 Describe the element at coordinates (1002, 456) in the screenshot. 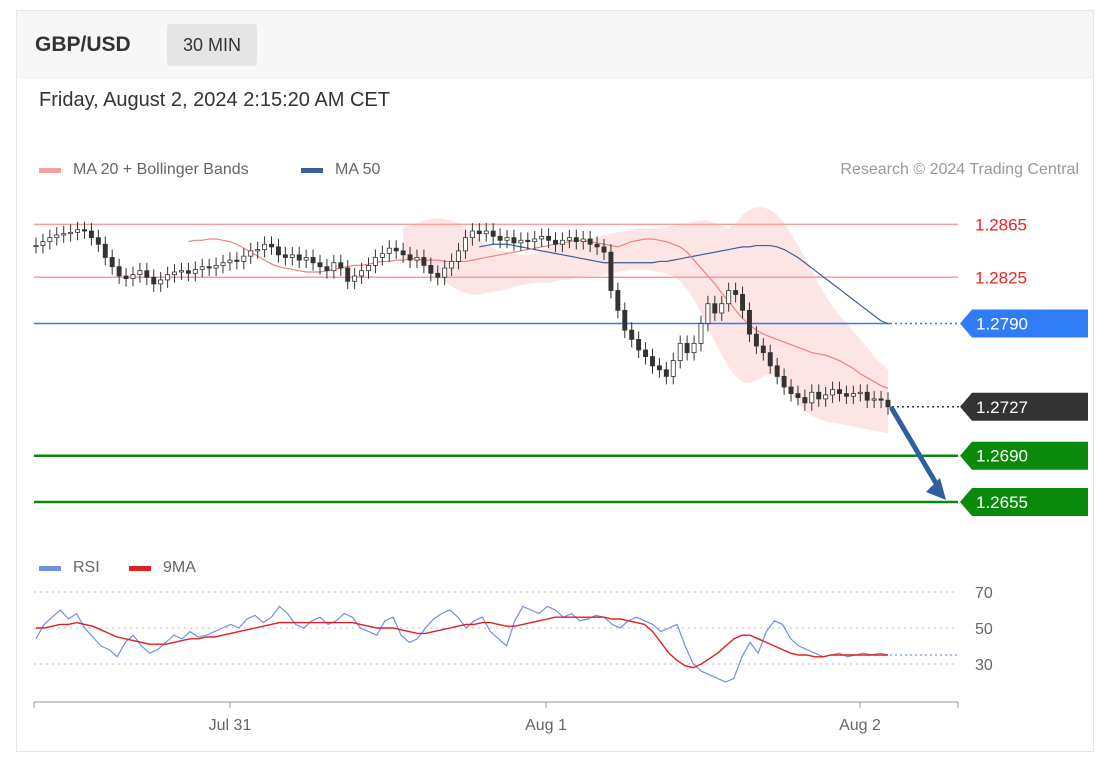

I see `support-label: 1.2690` at that location.